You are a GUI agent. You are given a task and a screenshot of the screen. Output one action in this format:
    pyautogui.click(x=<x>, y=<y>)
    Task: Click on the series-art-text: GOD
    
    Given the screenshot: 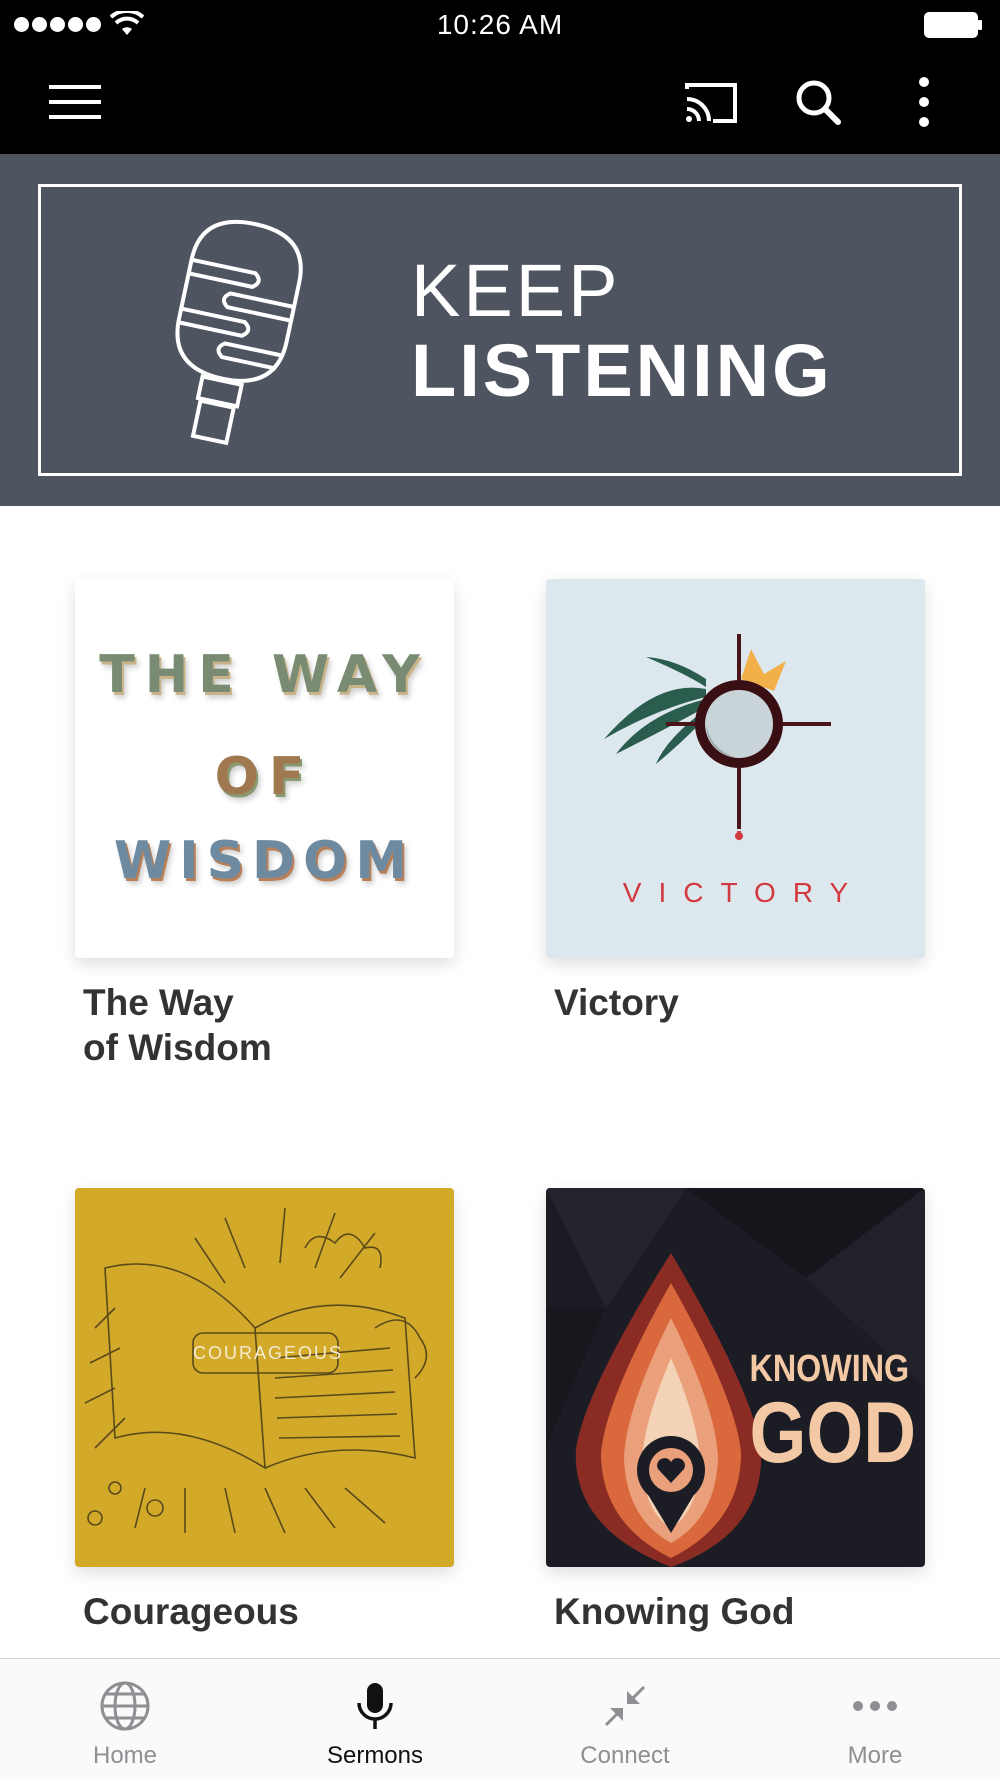 What is the action you would take?
    pyautogui.click(x=833, y=1433)
    